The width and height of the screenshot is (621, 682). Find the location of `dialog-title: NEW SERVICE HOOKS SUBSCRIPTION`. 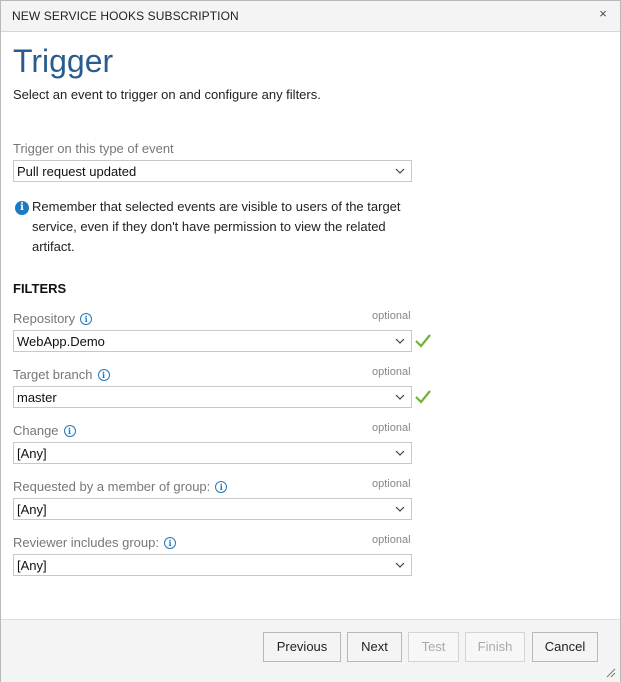

dialog-title: NEW SERVICE HOOKS SUBSCRIPTION is located at coordinates (125, 16).